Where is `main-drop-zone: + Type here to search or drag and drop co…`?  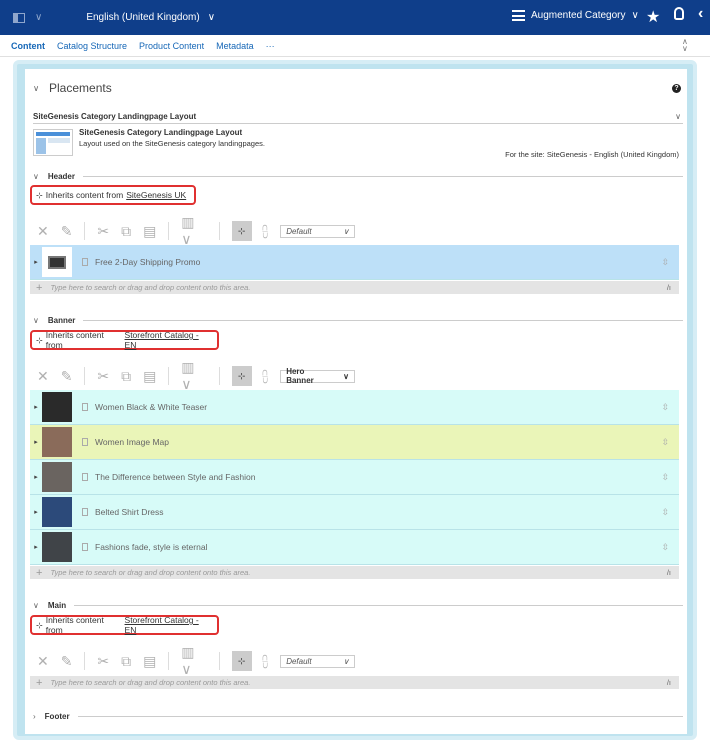
main-drop-zone: + Type here to search or drag and drop co… is located at coordinates (354, 682).